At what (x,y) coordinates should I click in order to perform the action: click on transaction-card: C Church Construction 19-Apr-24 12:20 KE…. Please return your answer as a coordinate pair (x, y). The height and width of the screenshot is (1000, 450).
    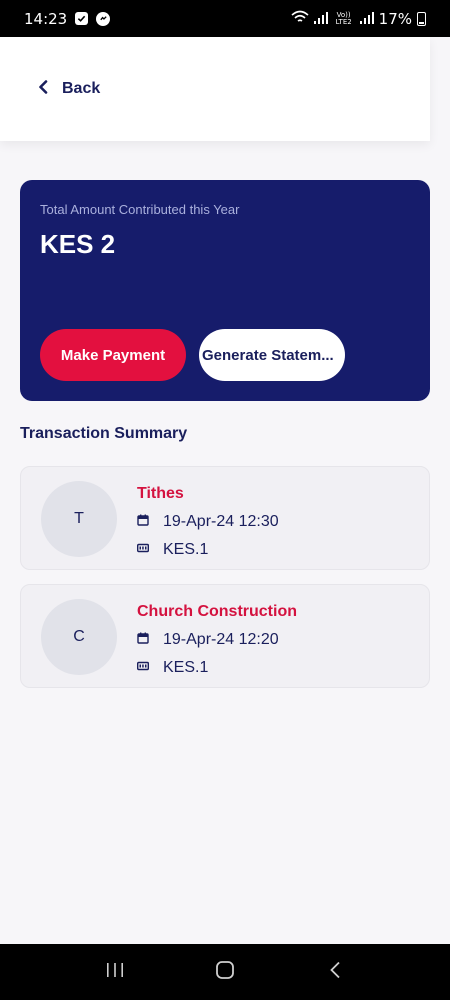
    Looking at the image, I should click on (225, 636).